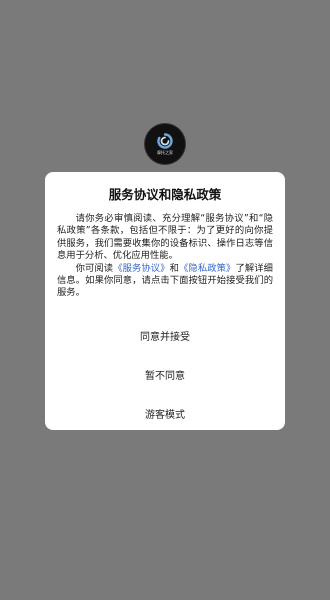 This screenshot has height=600, width=330. Describe the element at coordinates (94, 268) in the screenshot. I see `paragraph-2-prefix: 你可阅读` at that location.